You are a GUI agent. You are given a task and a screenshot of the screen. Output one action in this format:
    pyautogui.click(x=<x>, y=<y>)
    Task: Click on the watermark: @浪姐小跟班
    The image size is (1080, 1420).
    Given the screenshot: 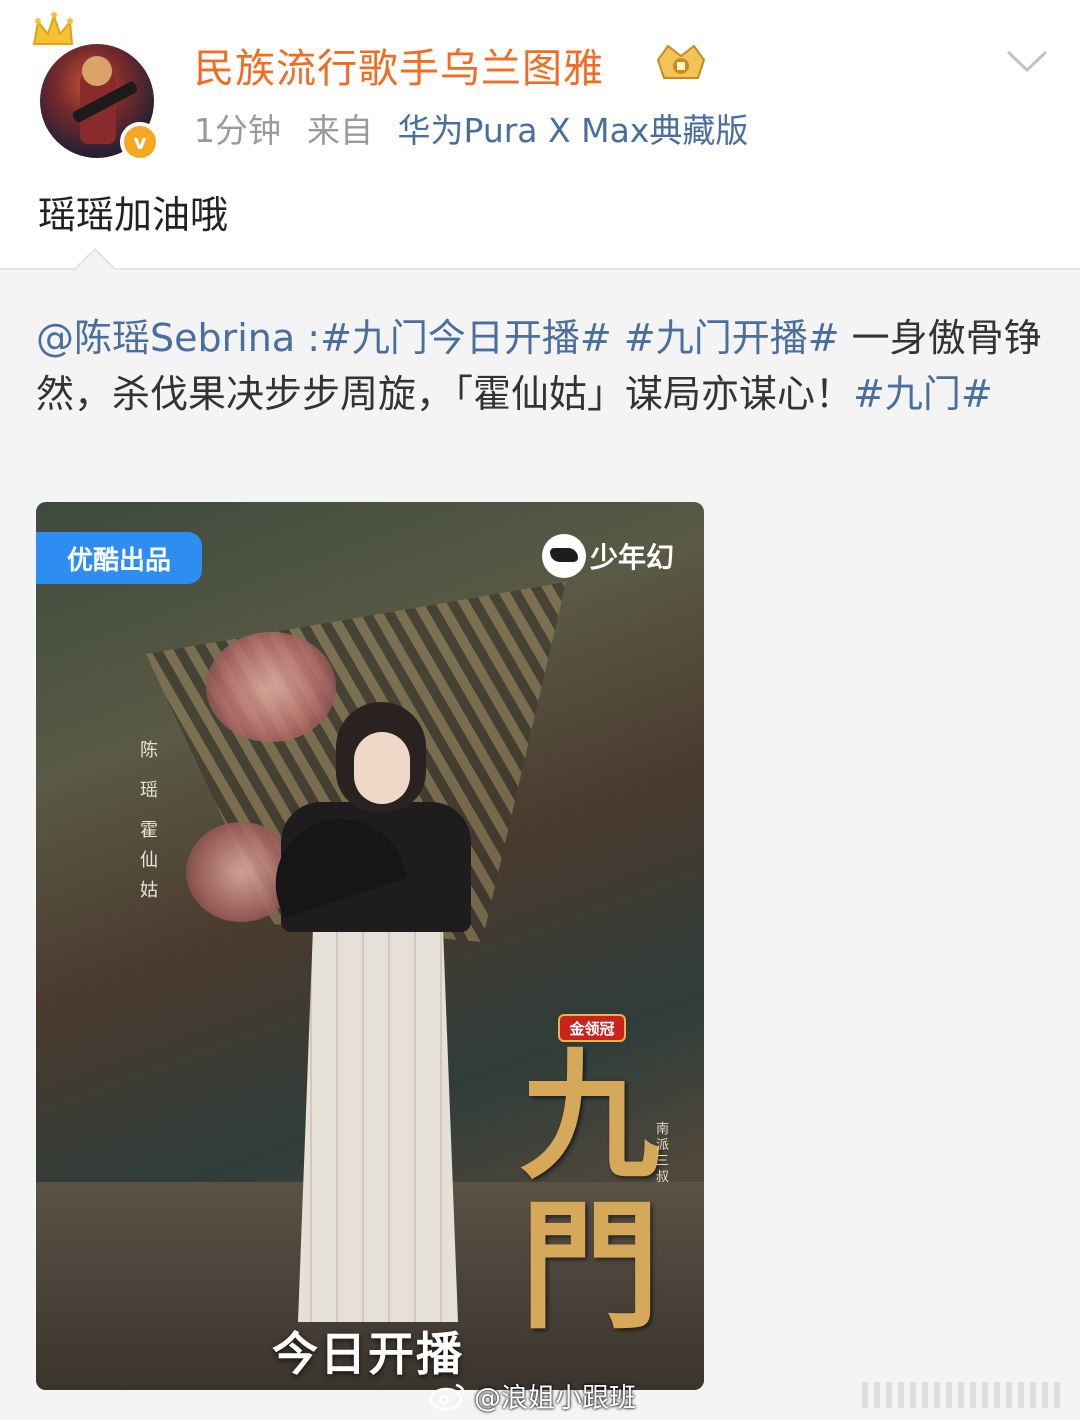 What is the action you would take?
    pyautogui.click(x=532, y=1395)
    